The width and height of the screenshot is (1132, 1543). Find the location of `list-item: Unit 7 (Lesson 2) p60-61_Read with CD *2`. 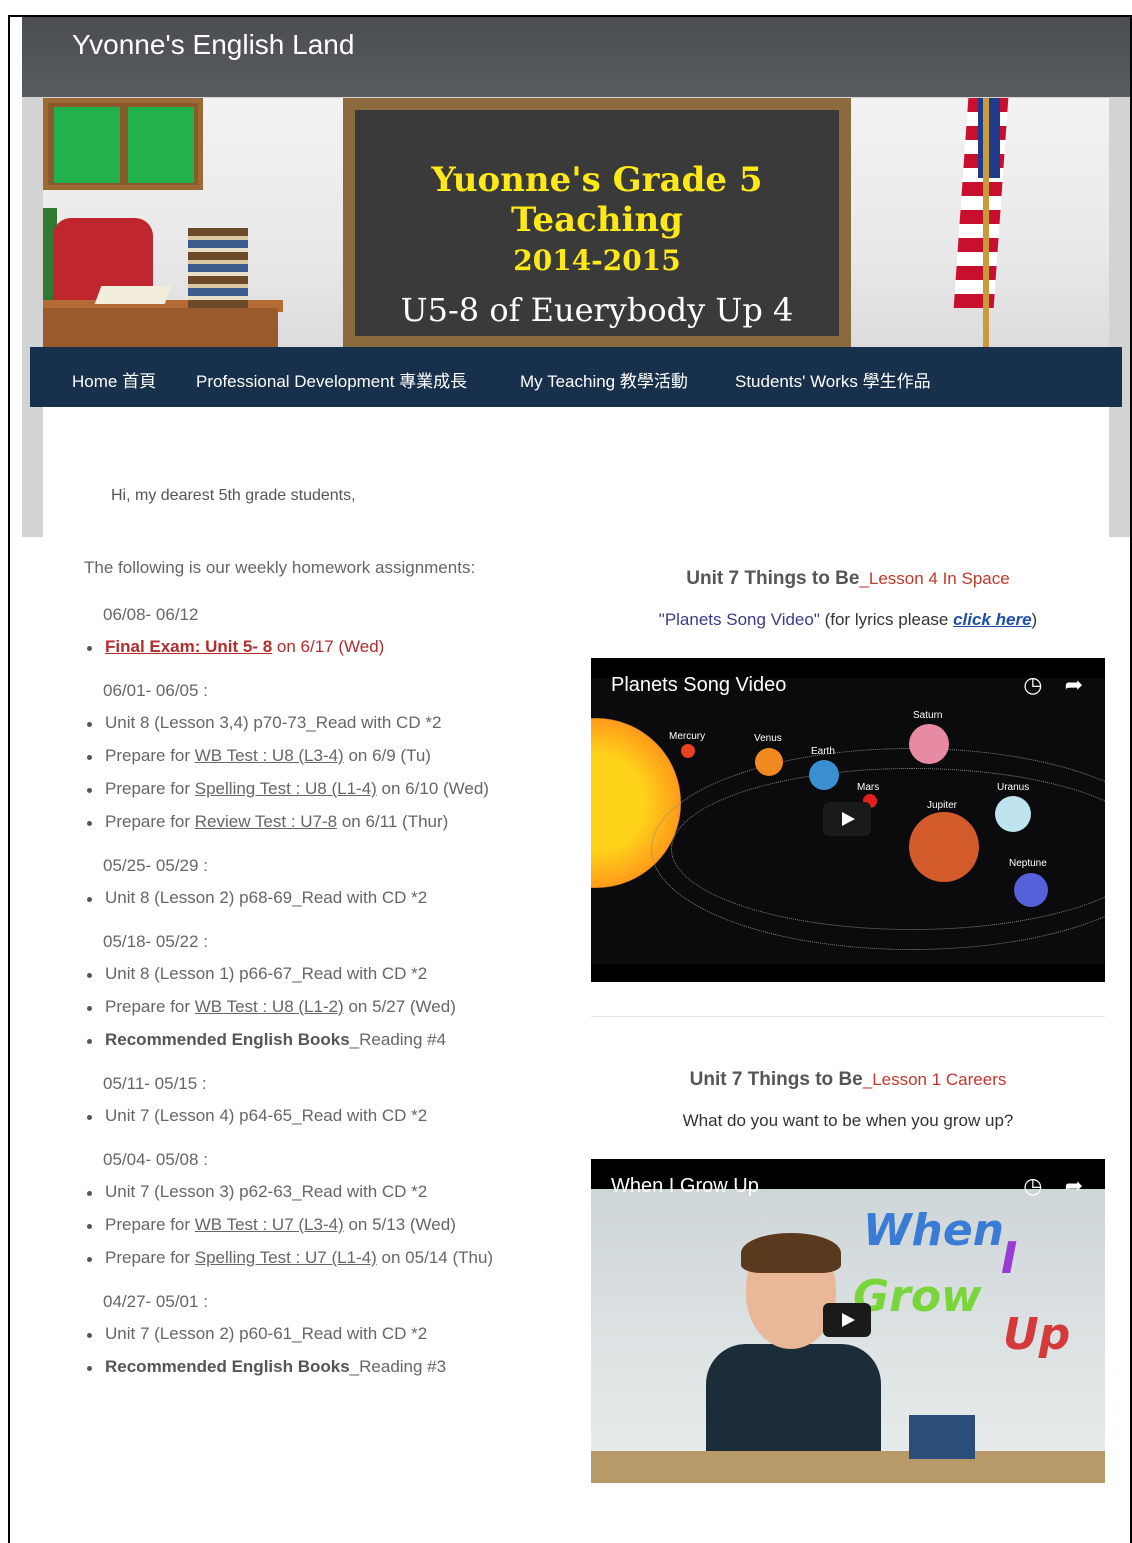

list-item: Unit 7 (Lesson 2) p60-61_Read with CD *2 is located at coordinates (324, 1334).